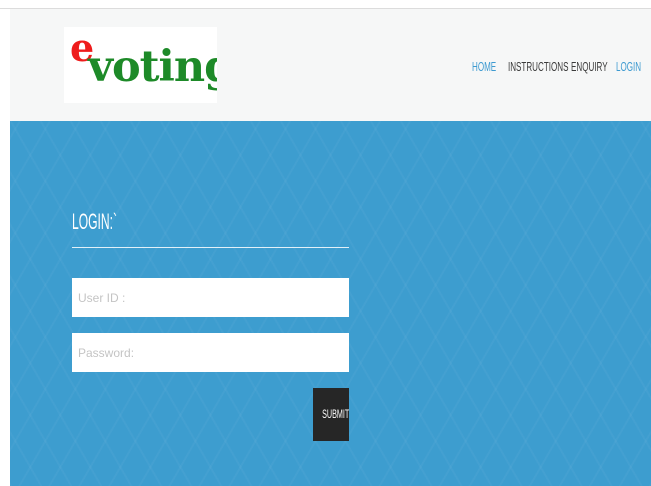 The width and height of the screenshot is (651, 486). Describe the element at coordinates (210, 352) in the screenshot. I see `password-input` at that location.